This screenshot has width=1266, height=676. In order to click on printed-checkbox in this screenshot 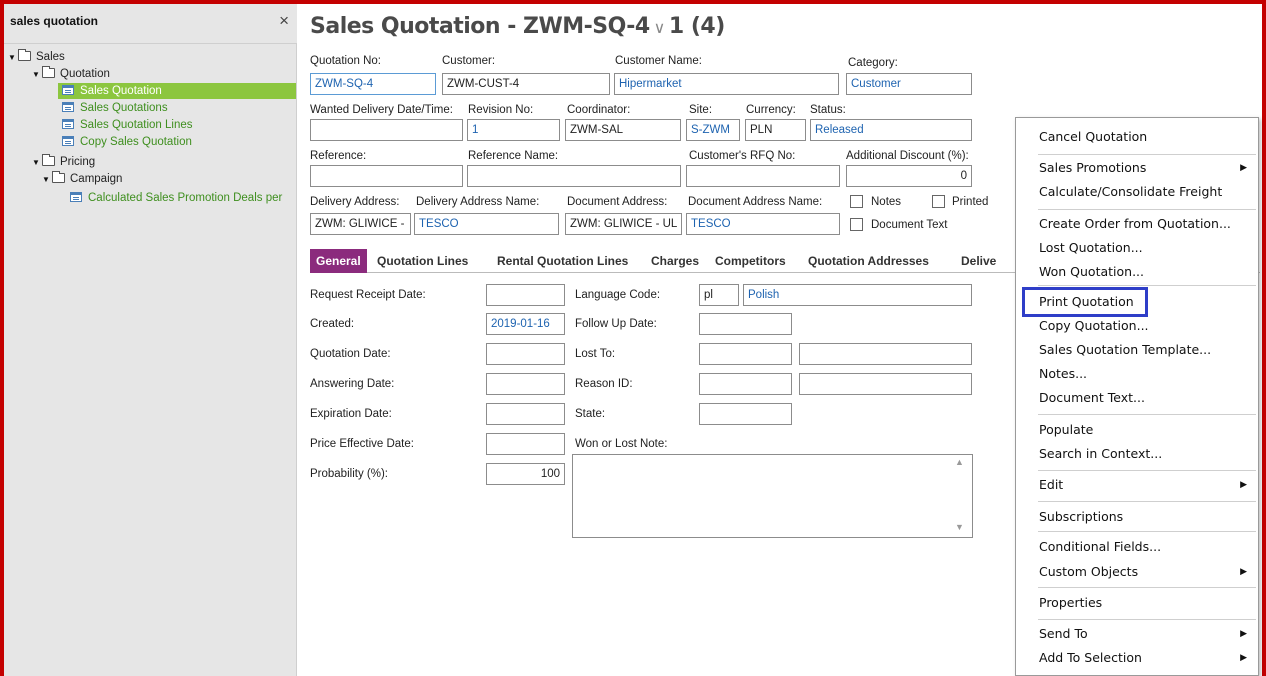, I will do `click(938, 201)`.